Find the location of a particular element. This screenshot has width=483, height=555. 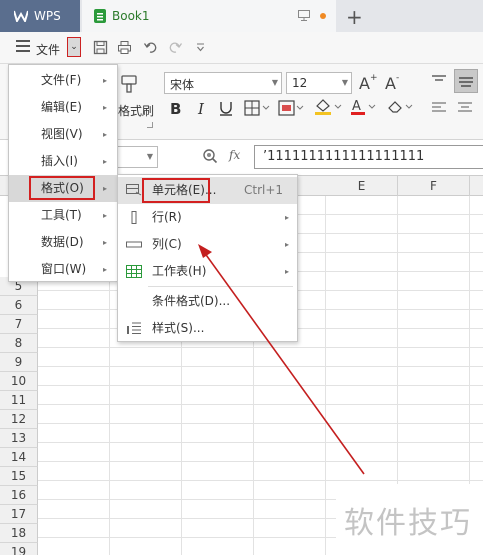

menu-item-insert: 插入(I) ▸ is located at coordinates (63, 161).